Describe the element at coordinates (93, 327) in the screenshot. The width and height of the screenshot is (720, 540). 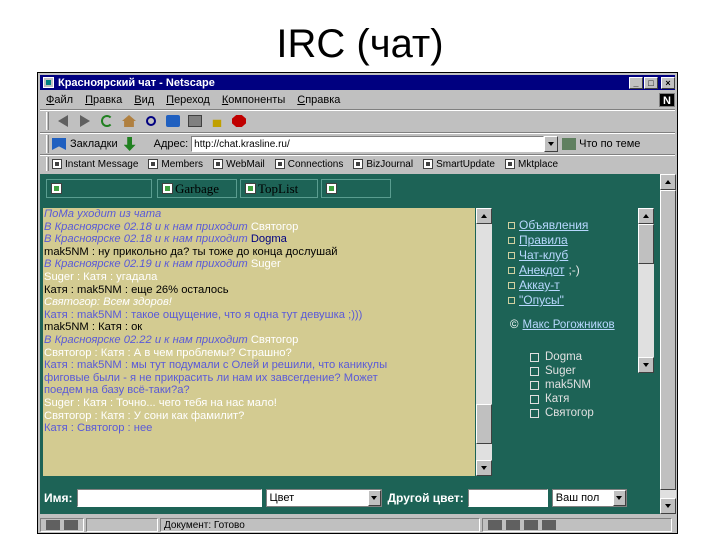
I see `chat-message-text: mak5NM : Катя : ок` at that location.